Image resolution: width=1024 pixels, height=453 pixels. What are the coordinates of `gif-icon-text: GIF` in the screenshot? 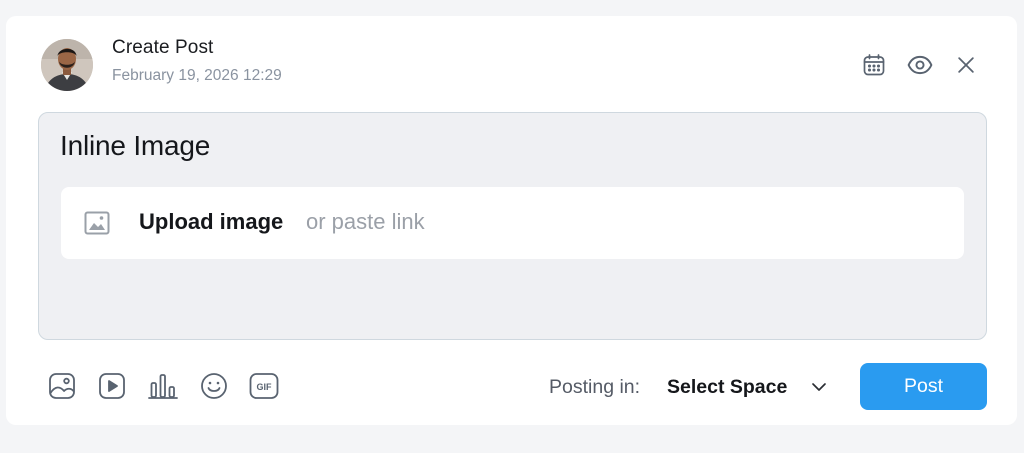 It's located at (265, 387).